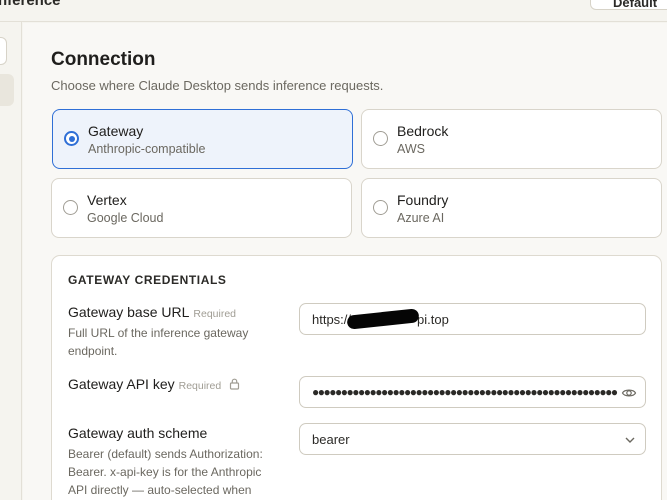  What do you see at coordinates (433, 319) in the screenshot?
I see `url-suffix: pi.top` at bounding box center [433, 319].